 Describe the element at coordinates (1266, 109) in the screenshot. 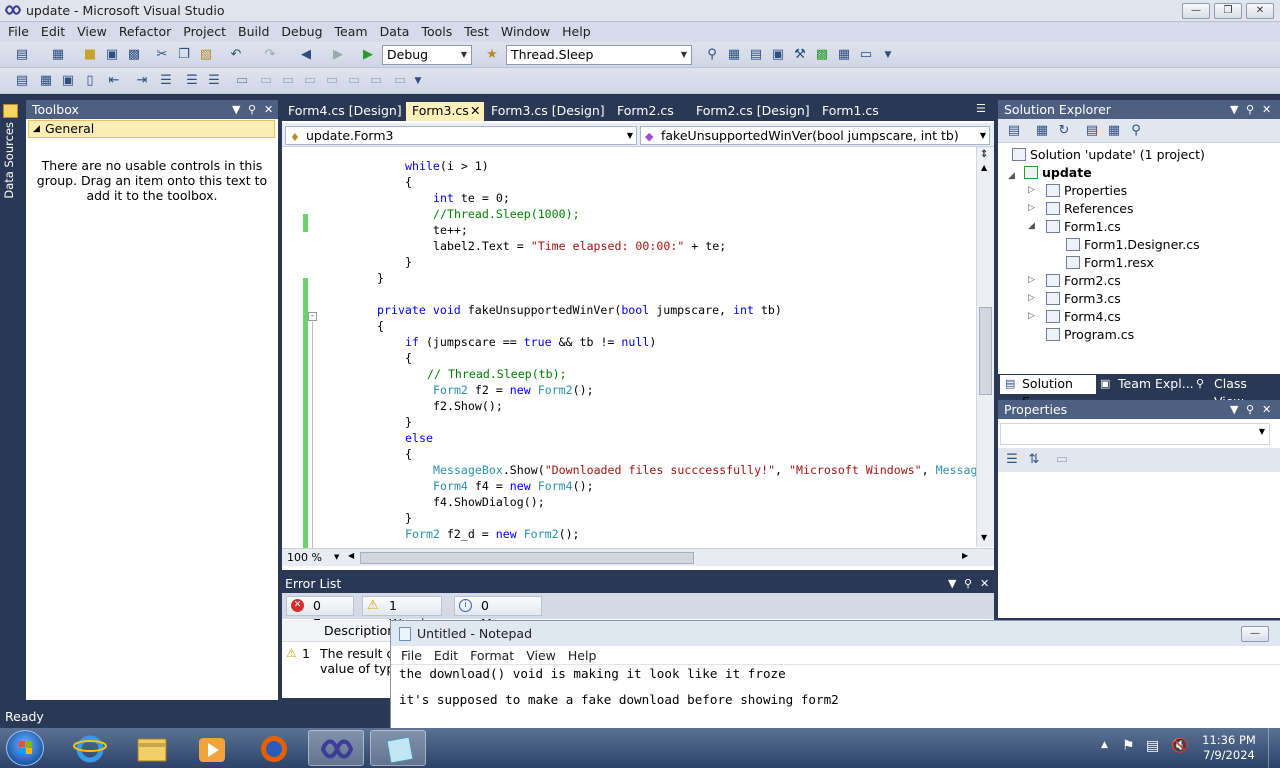

I see `sol-close-icon: ✕` at that location.